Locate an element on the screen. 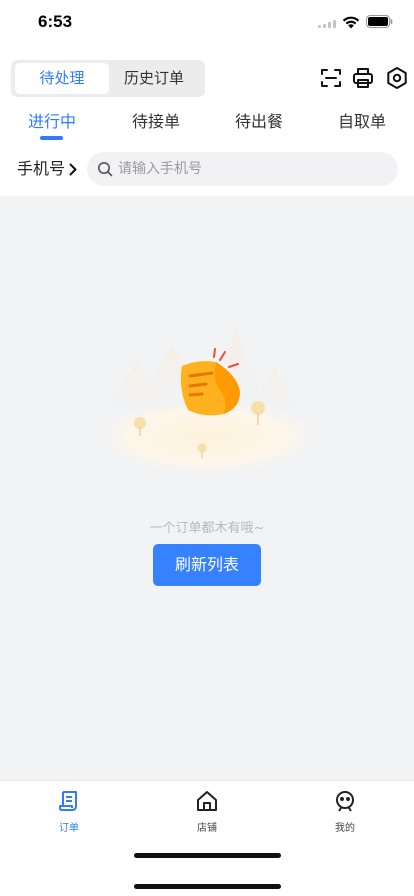 The width and height of the screenshot is (414, 896). bottom-tab-bar: 订单 店铺 我的 is located at coordinates (207, 838).